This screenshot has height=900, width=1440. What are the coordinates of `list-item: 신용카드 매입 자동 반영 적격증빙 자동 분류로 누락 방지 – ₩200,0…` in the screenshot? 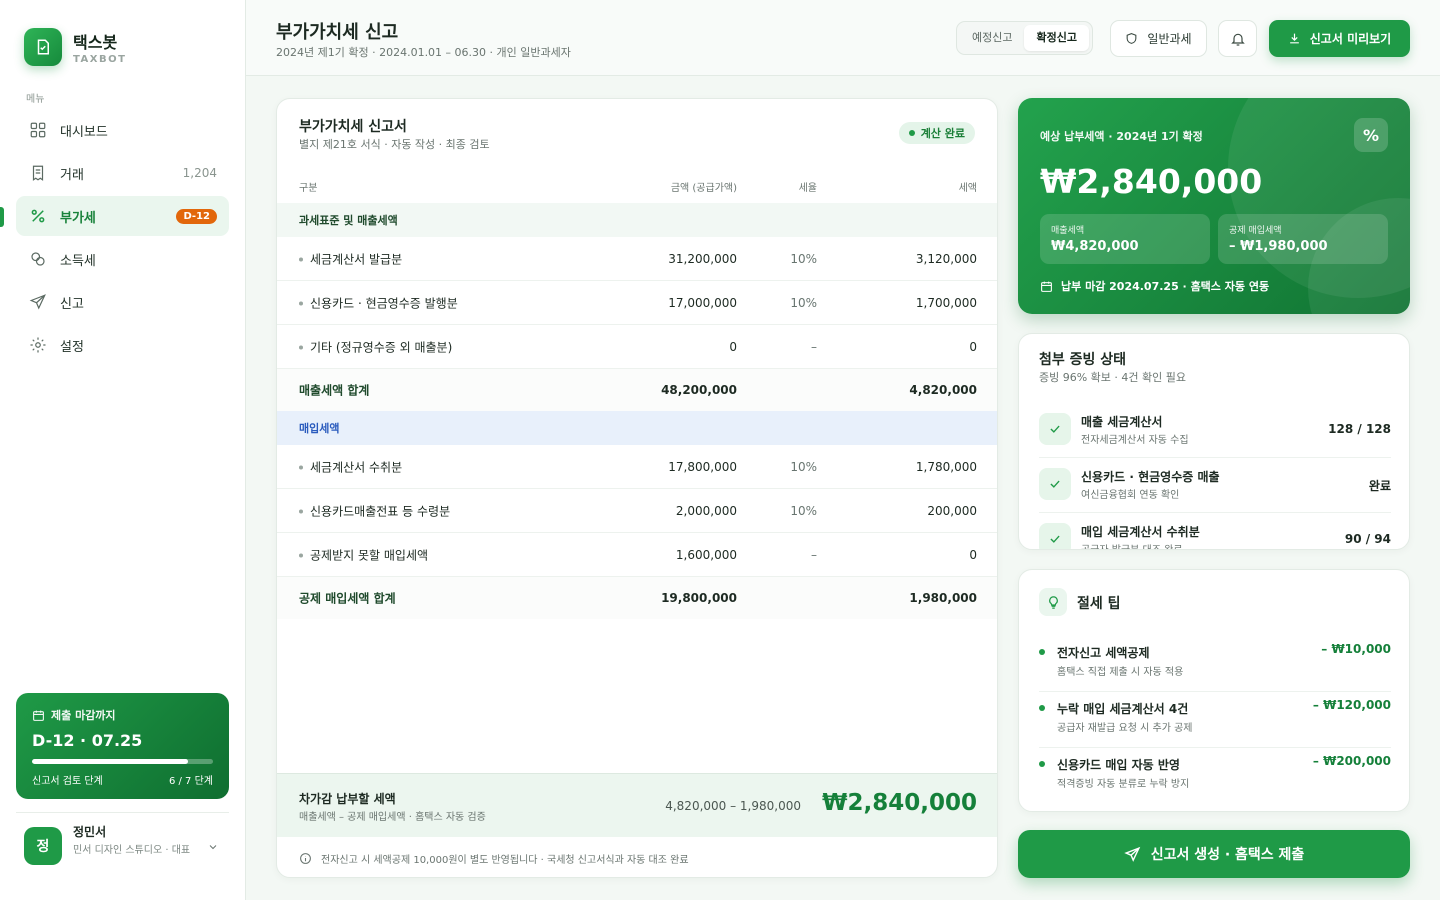 It's located at (1215, 776).